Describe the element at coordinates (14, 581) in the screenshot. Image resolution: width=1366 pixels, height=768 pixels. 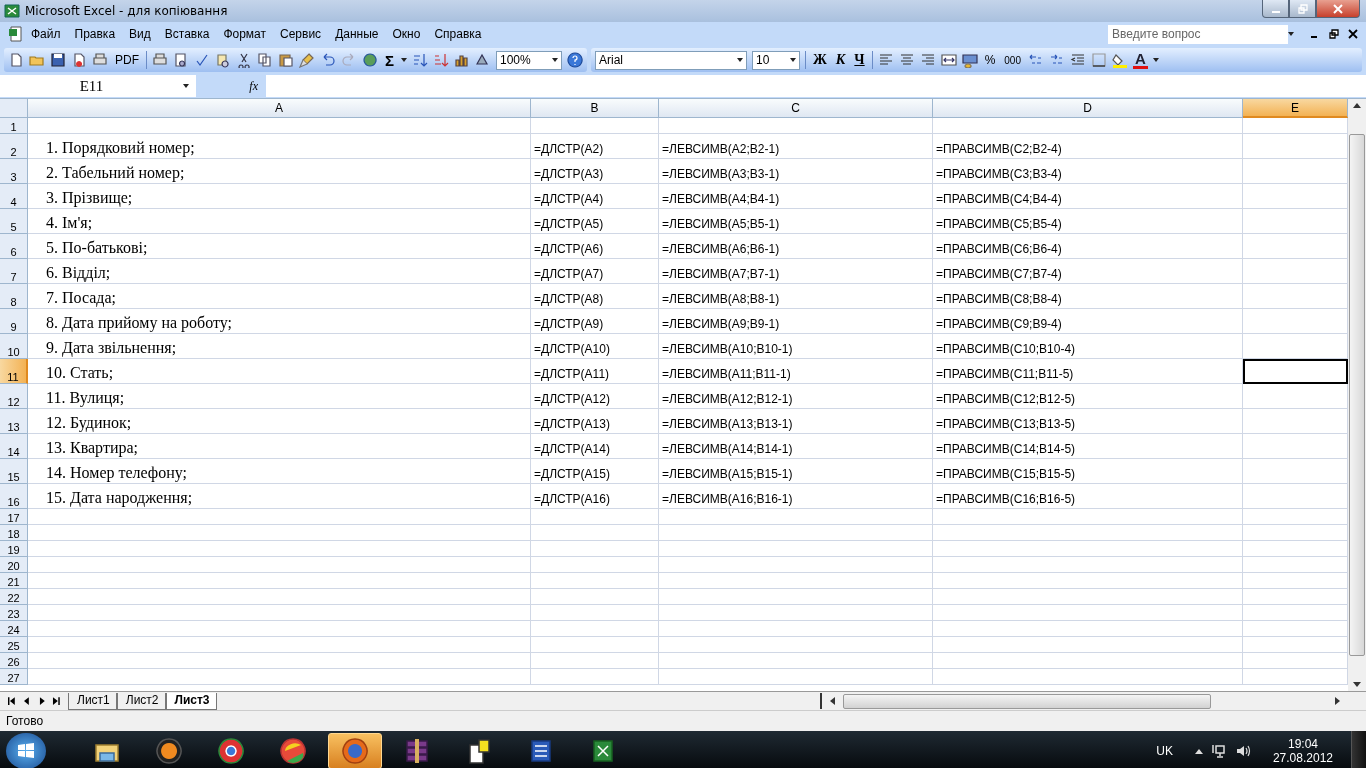
I see `row-header: 21` at that location.